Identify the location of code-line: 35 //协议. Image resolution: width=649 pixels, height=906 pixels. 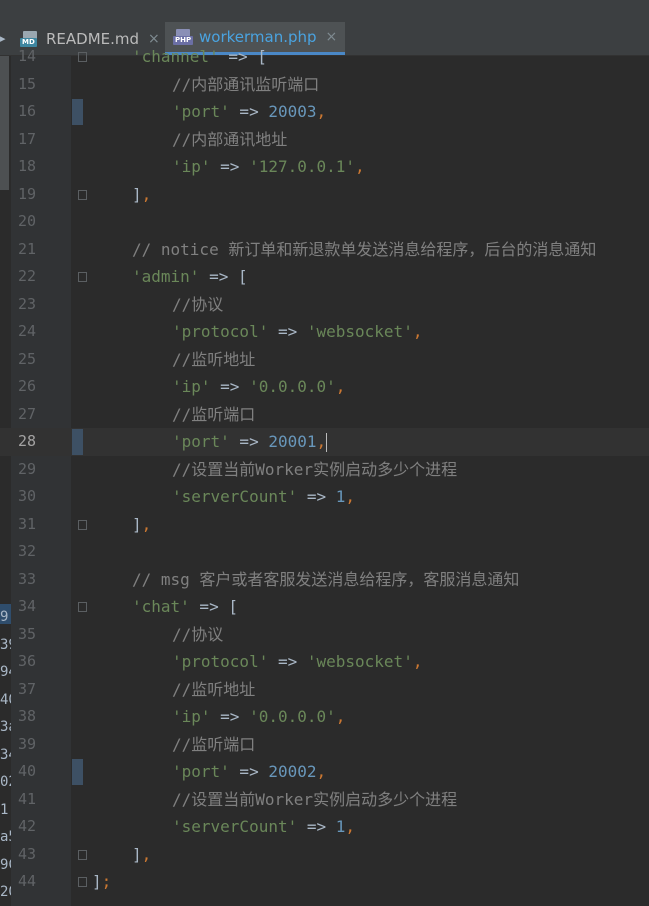
(324, 635).